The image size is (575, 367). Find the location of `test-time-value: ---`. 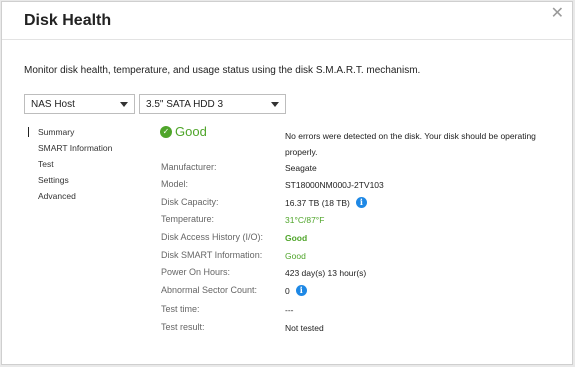

test-time-value: --- is located at coordinates (289, 310).